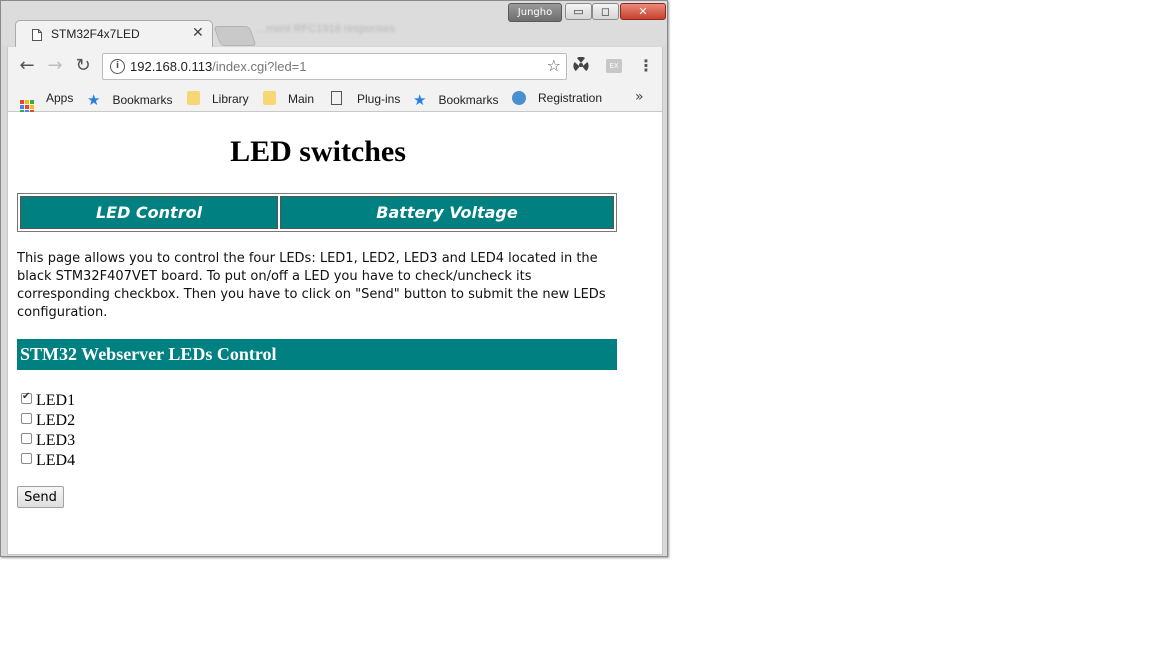 This screenshot has width=1152, height=648. I want to click on bookmark-library: Library, so click(218, 98).